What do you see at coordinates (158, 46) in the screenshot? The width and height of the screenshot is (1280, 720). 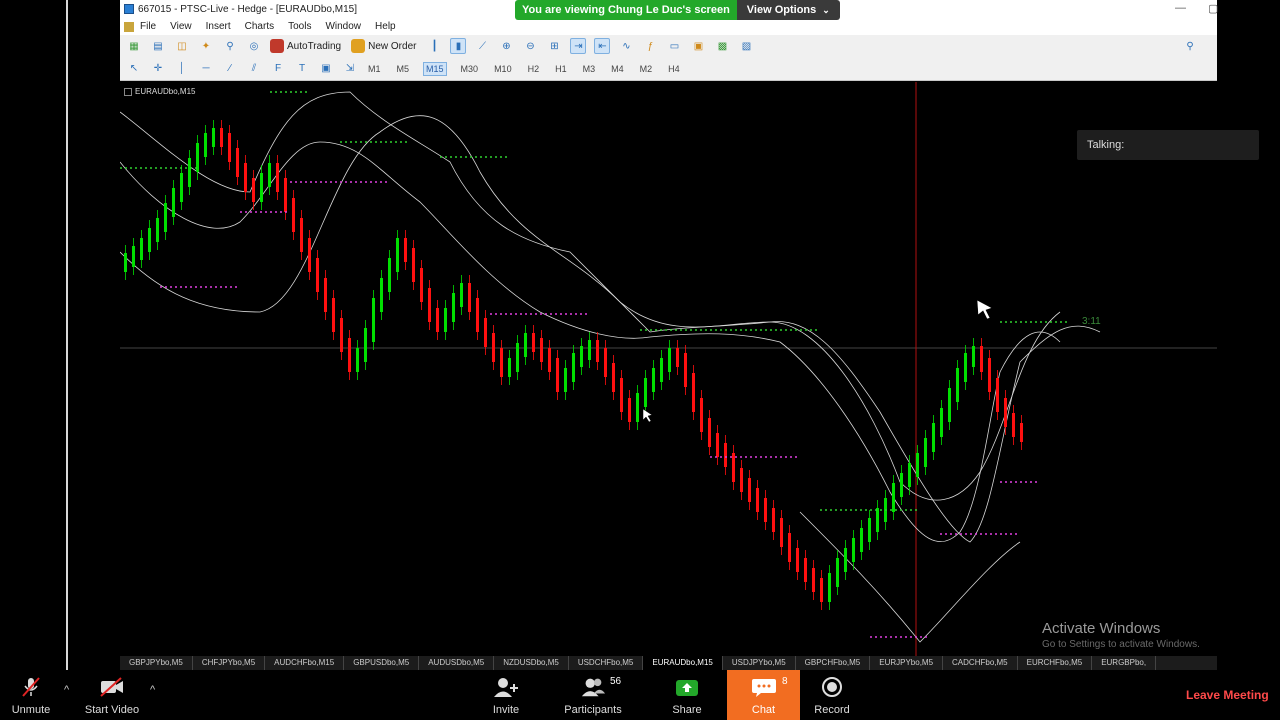 I see `profiles-icon: ▤` at bounding box center [158, 46].